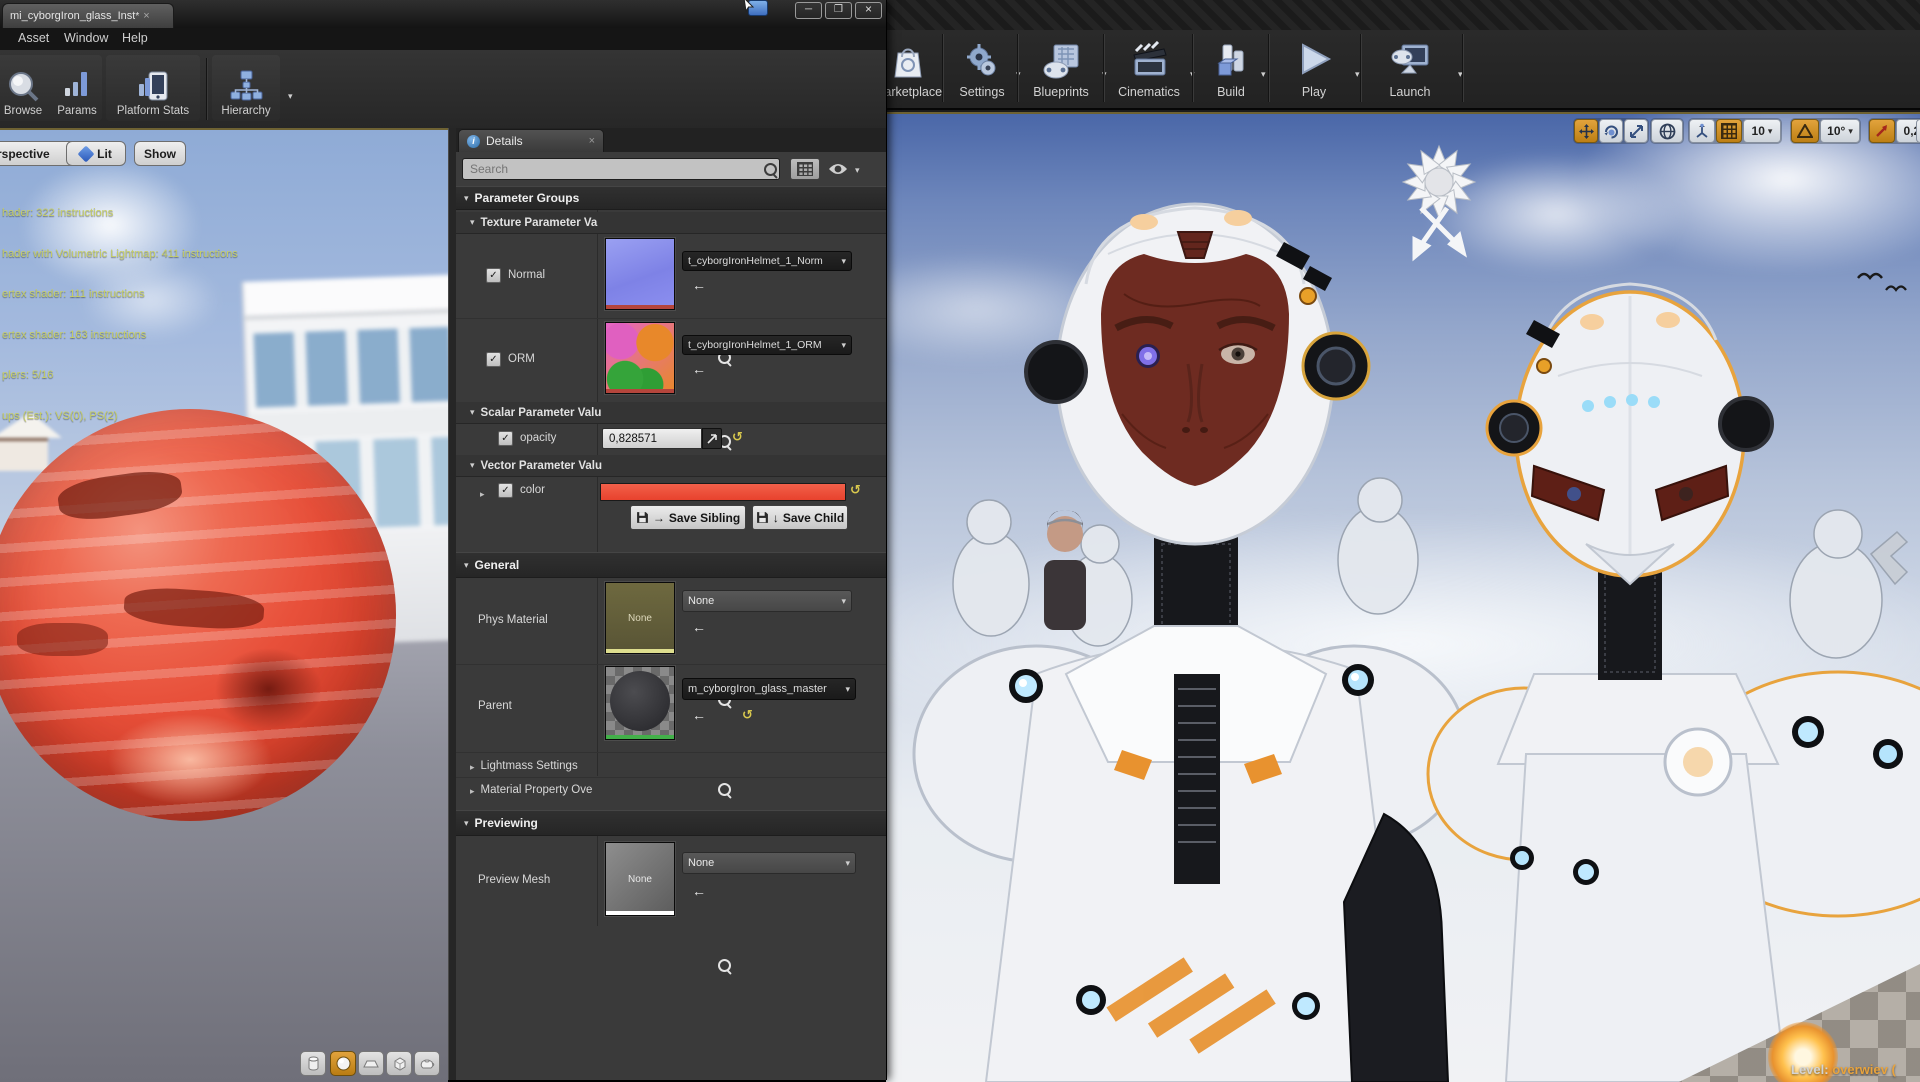 This screenshot has height=1082, width=1920. I want to click on rotation-snap-toggle, so click(1805, 131).